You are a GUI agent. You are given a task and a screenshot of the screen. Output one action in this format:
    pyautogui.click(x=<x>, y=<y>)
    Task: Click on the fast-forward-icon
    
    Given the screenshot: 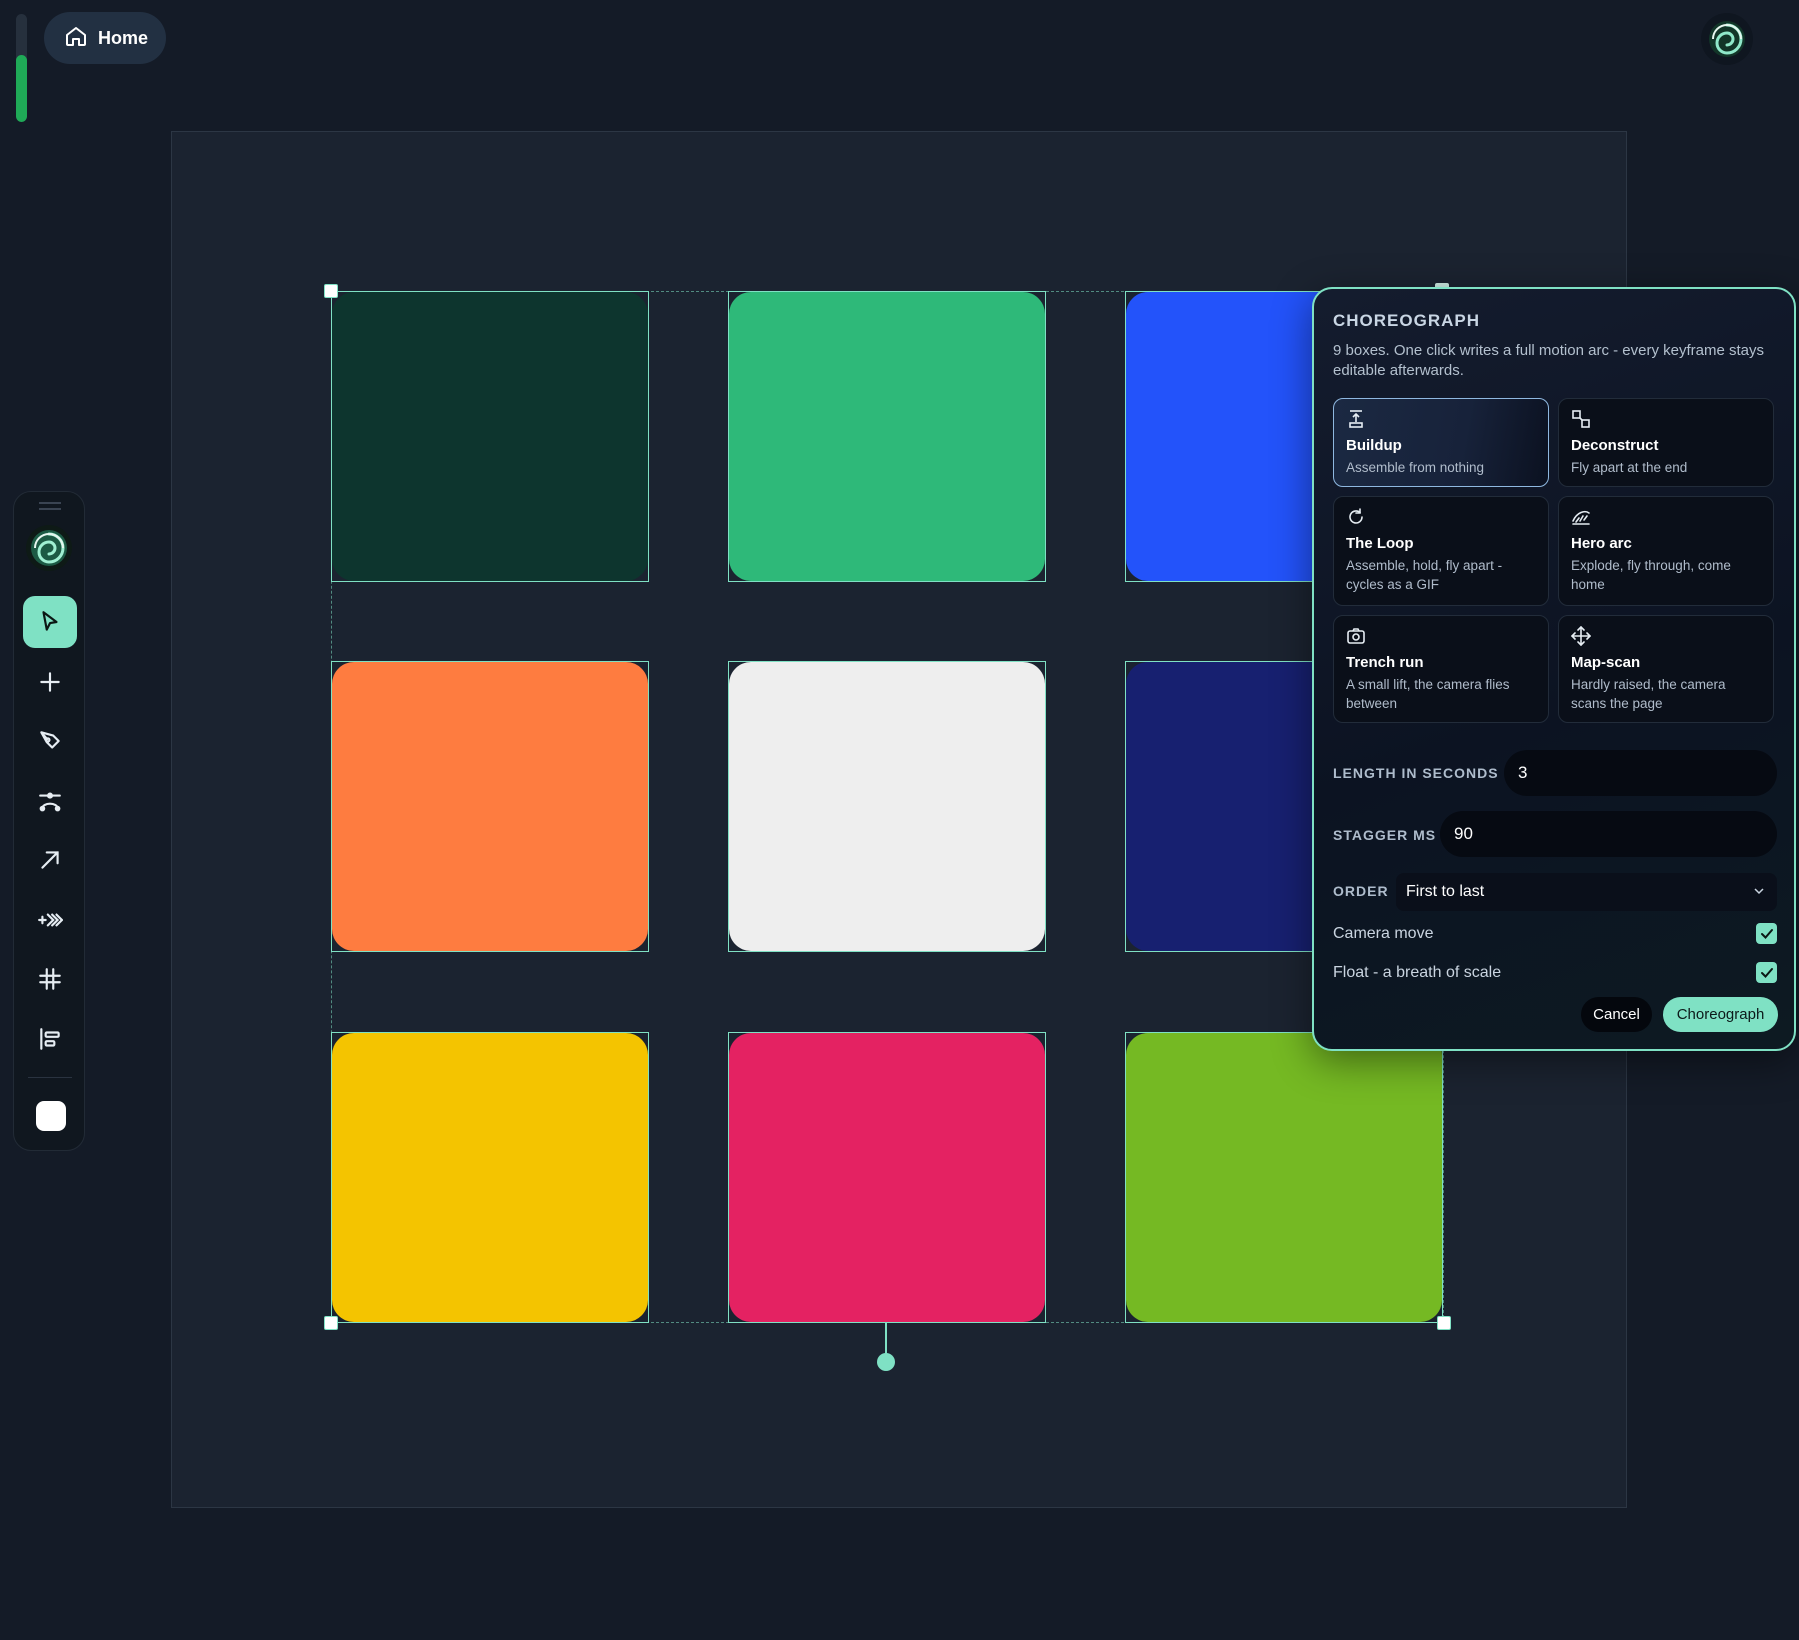 What is the action you would take?
    pyautogui.click(x=50, y=920)
    